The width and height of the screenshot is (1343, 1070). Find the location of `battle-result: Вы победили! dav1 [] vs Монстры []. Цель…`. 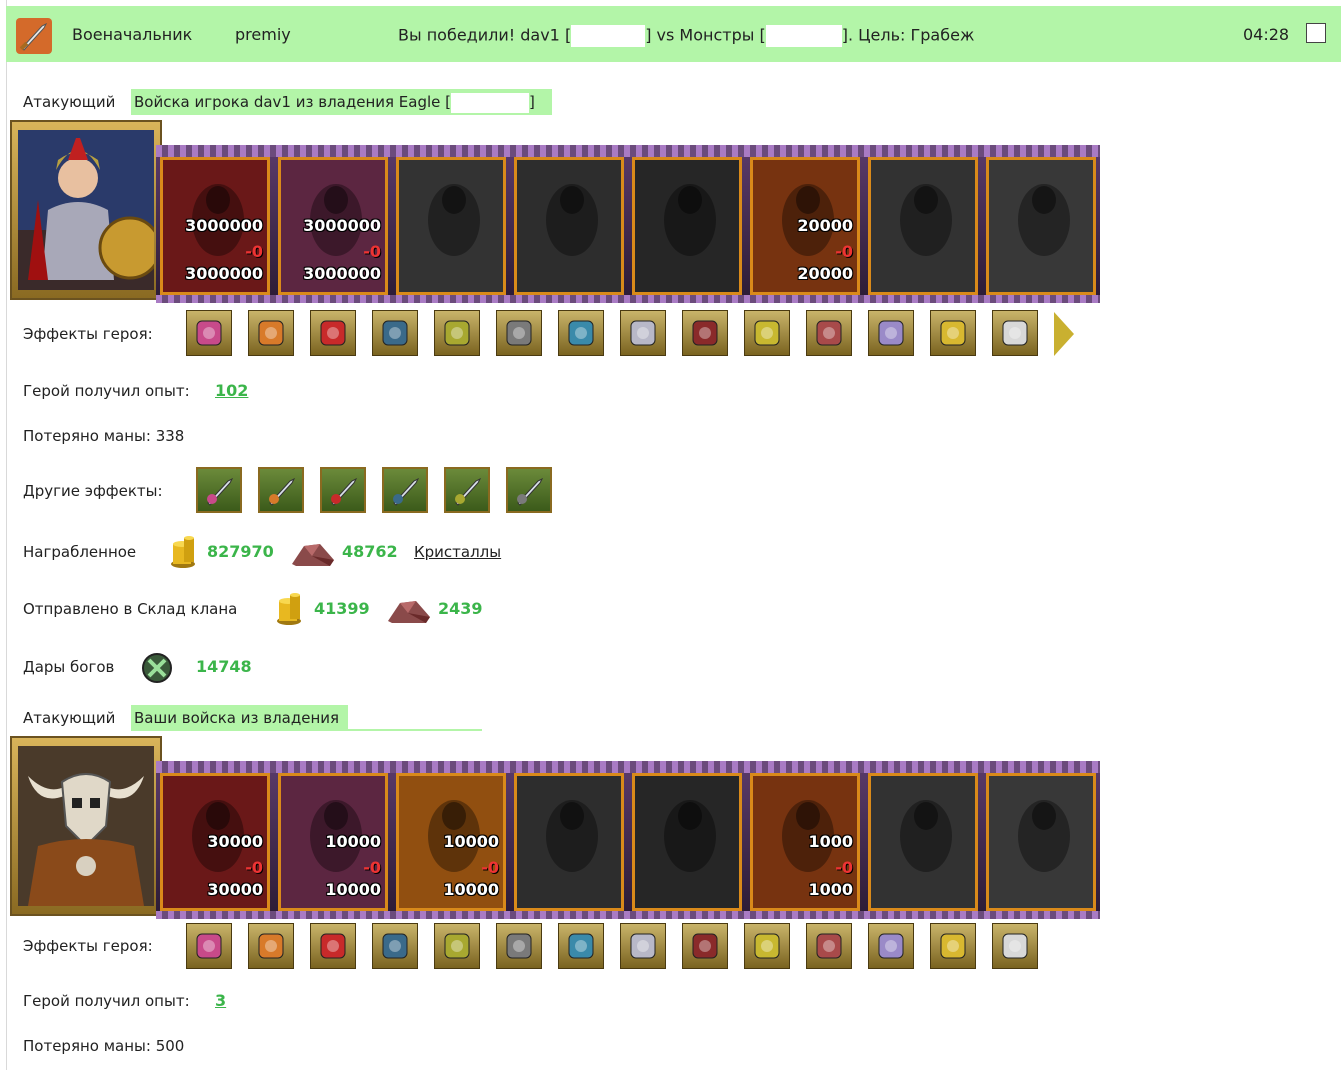

battle-result: Вы победили! dav1 [] vs Монстры []. Цель… is located at coordinates (686, 36).